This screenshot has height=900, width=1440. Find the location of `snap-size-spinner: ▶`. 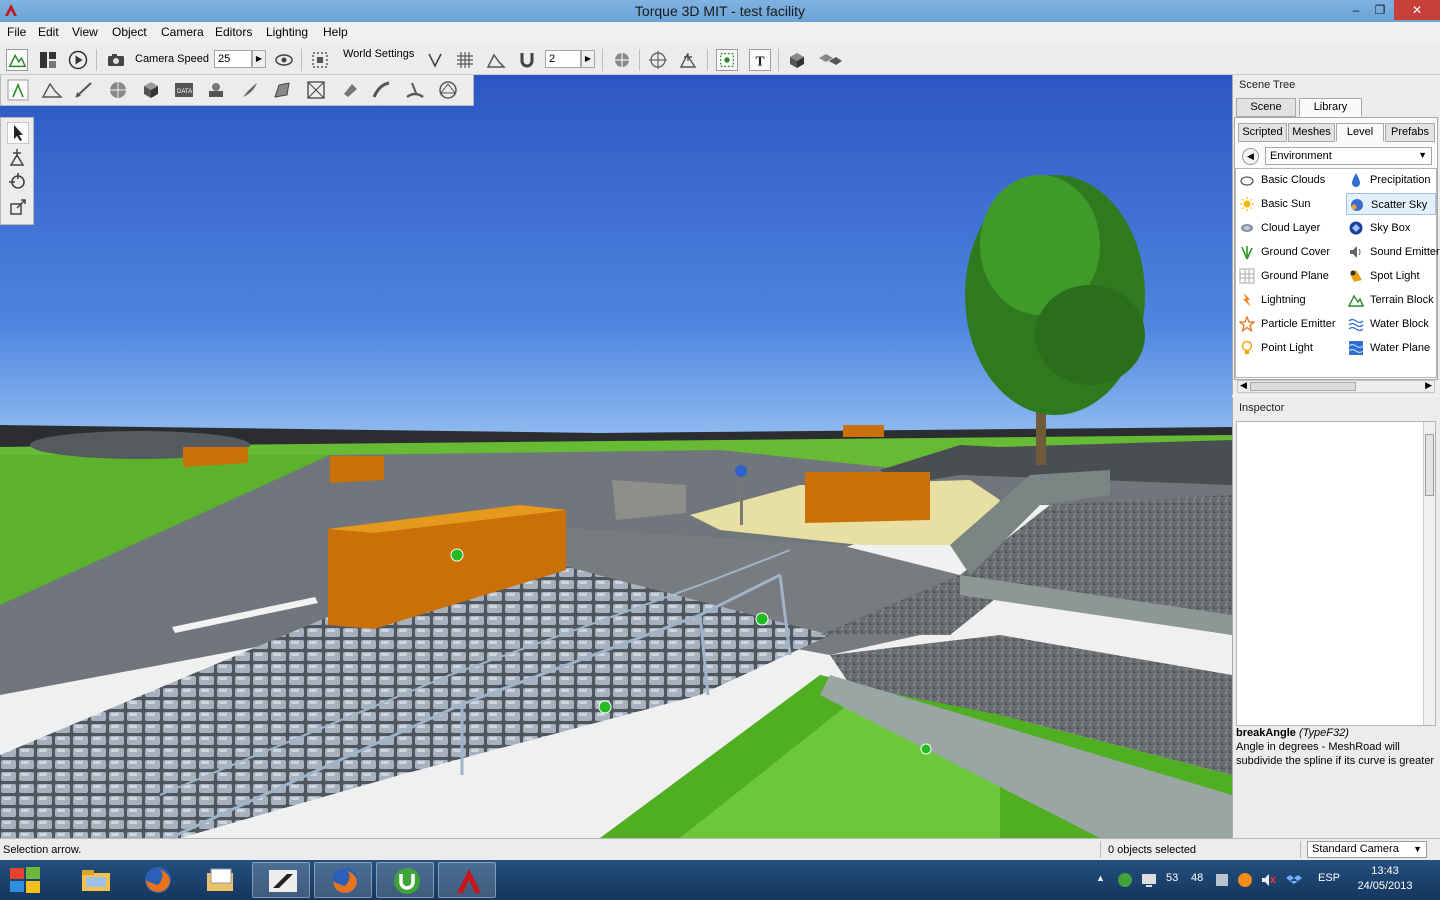

snap-size-spinner: ▶ is located at coordinates (588, 59).